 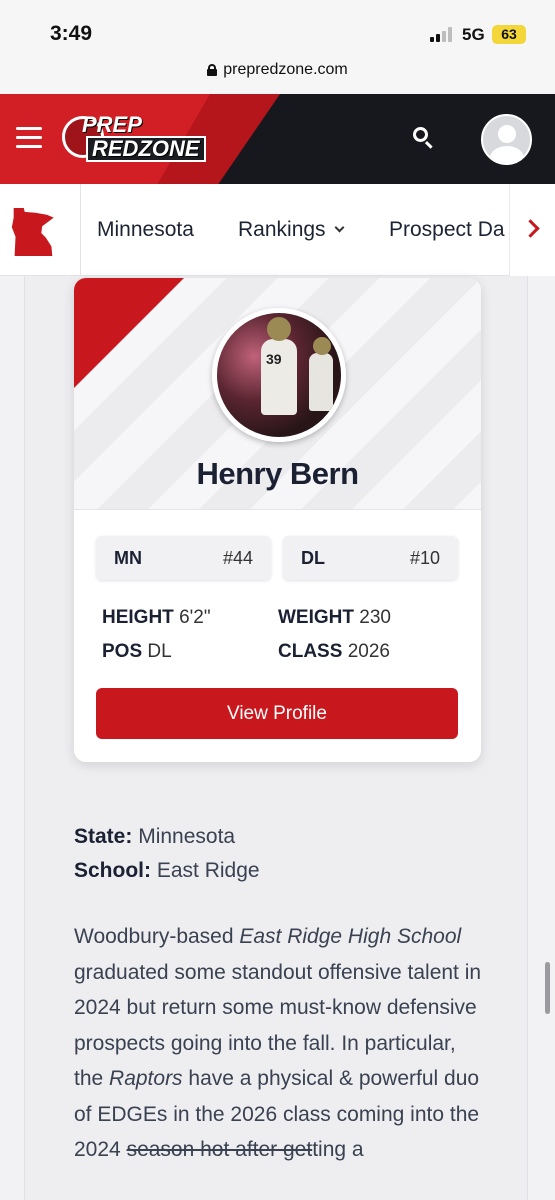 What do you see at coordinates (506, 139) in the screenshot?
I see `user-avatar-icon` at bounding box center [506, 139].